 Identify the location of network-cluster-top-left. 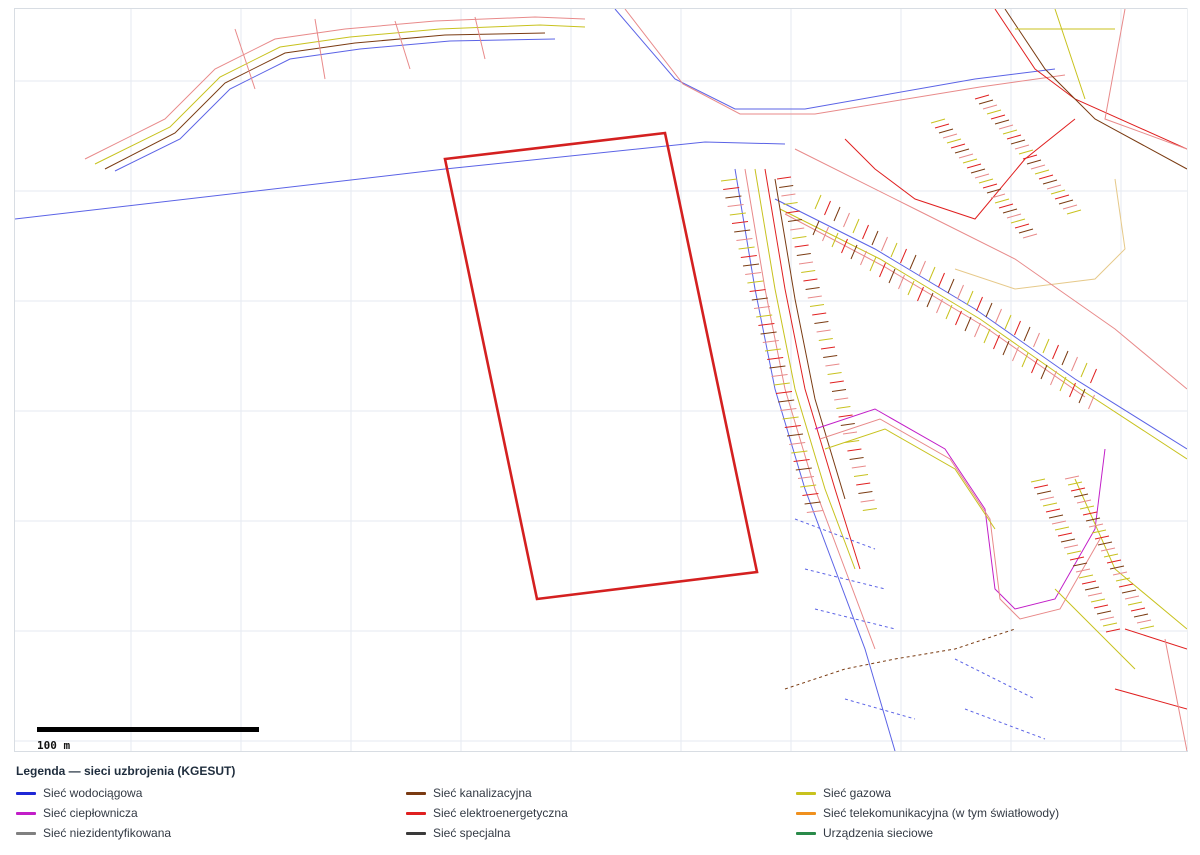
(335, 88).